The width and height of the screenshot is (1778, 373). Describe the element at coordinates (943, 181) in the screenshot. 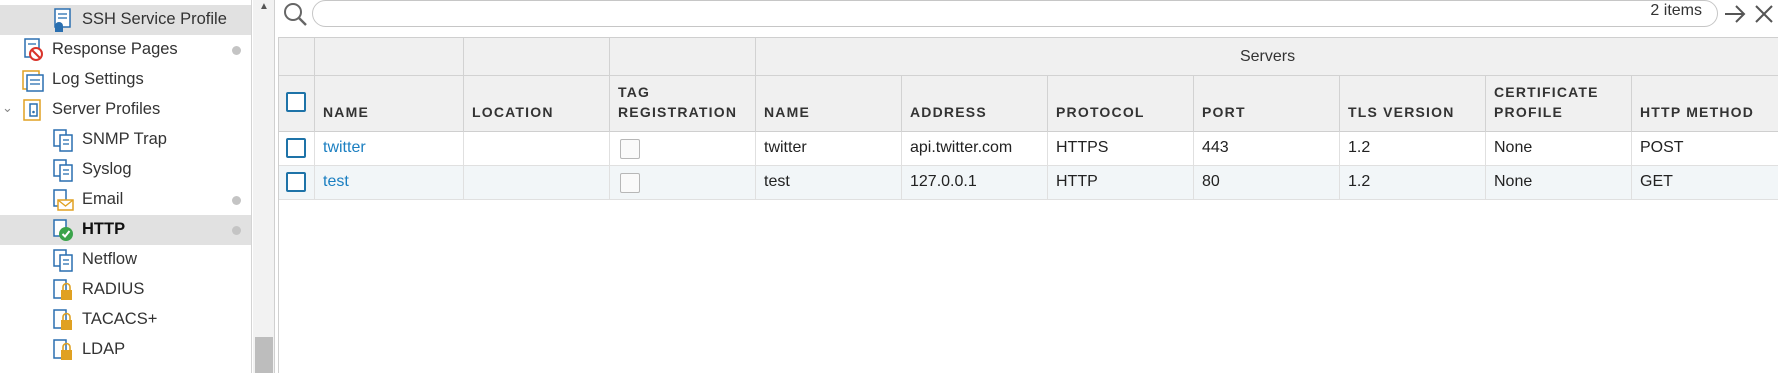

I see `address-value: 127.0.0.1` at that location.